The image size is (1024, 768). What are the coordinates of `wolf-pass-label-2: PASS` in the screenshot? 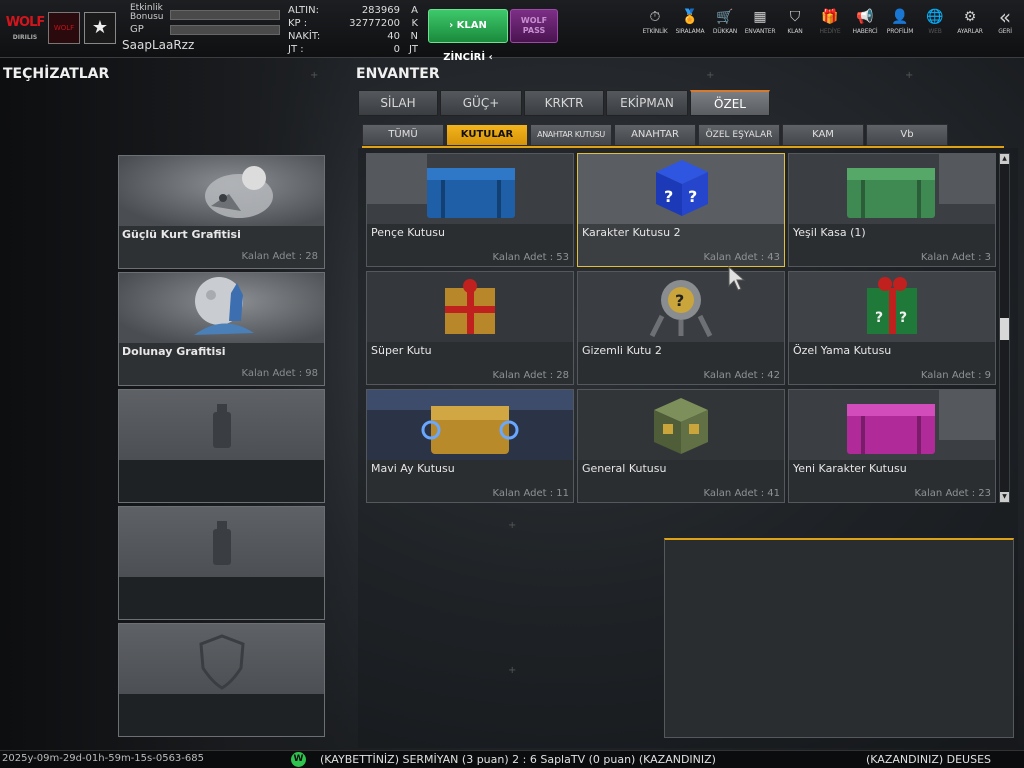 It's located at (534, 30).